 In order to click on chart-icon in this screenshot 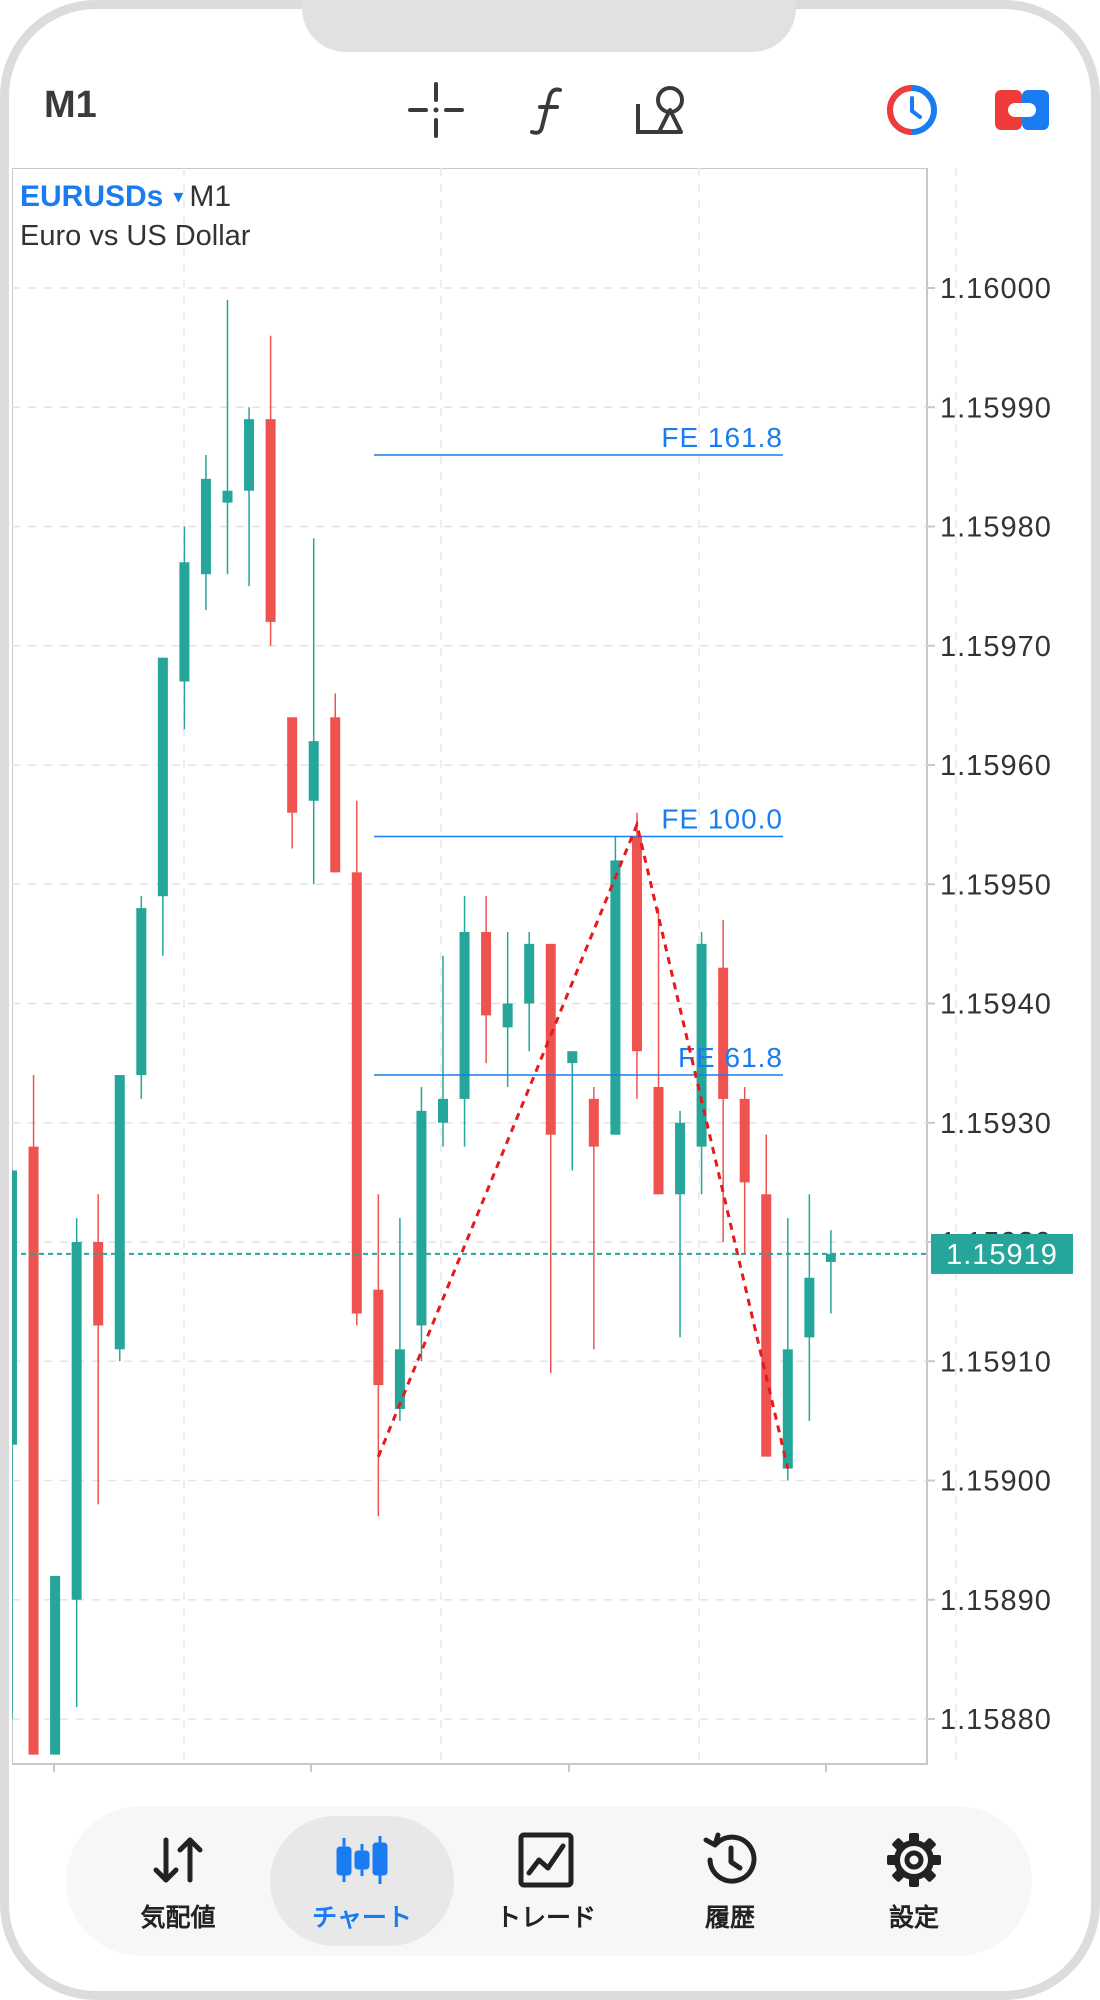, I will do `click(362, 1860)`.